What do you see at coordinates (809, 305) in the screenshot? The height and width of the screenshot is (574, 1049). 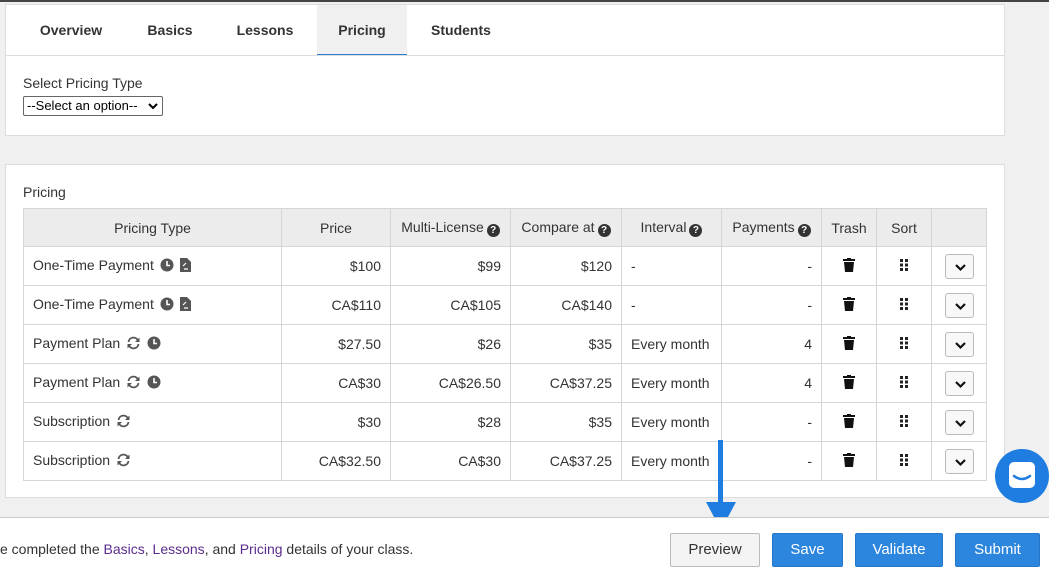 I see `payments-text: -` at bounding box center [809, 305].